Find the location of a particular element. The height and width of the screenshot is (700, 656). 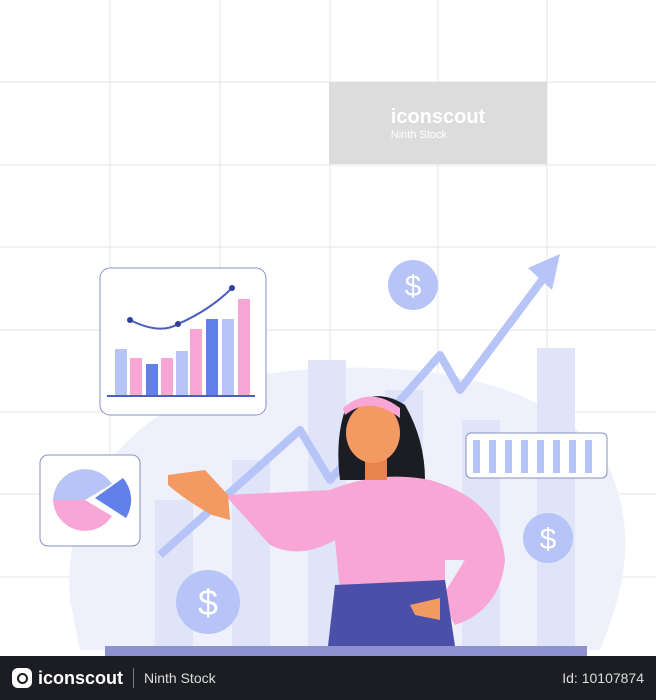

iconscout-logo-icon is located at coordinates (22, 678).